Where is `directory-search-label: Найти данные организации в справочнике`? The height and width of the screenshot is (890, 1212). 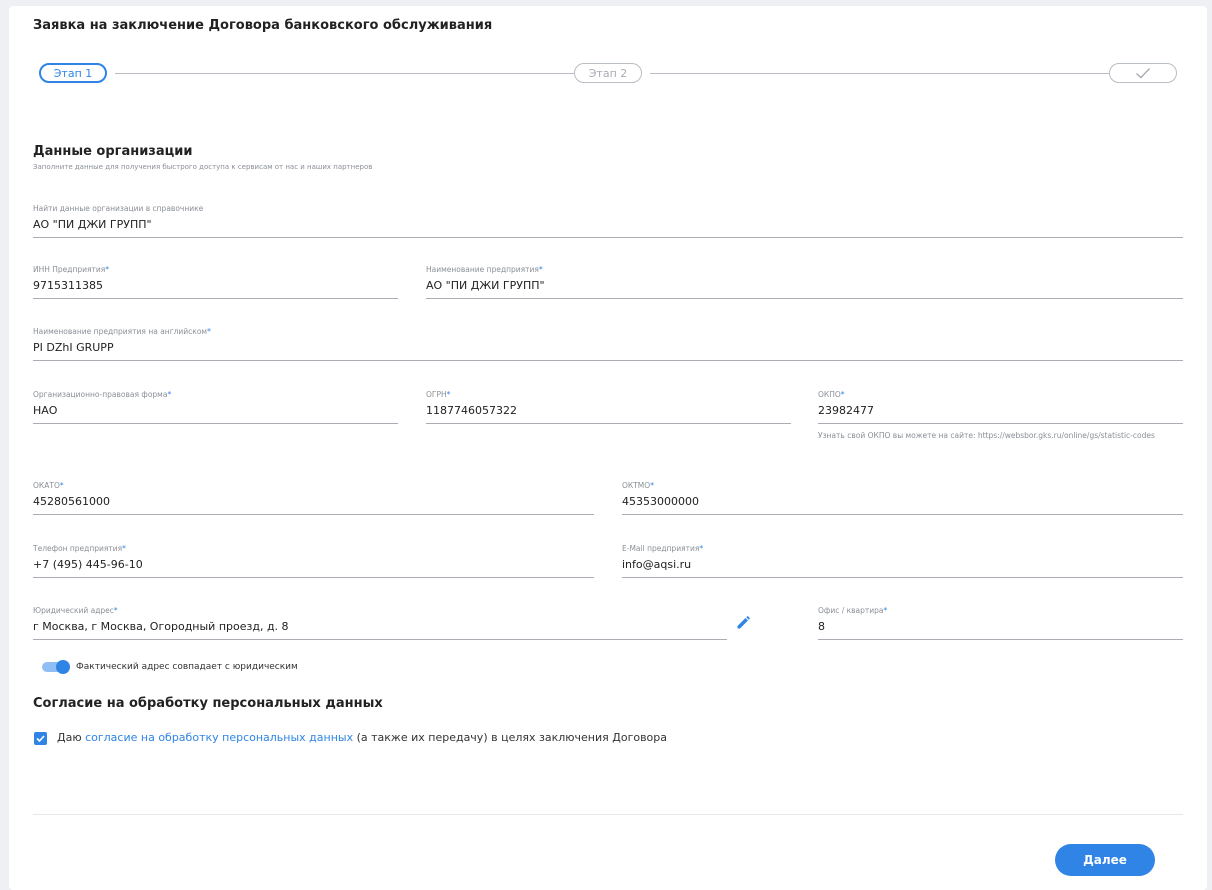
directory-search-label: Найти данные организации в справочнике is located at coordinates (118, 208).